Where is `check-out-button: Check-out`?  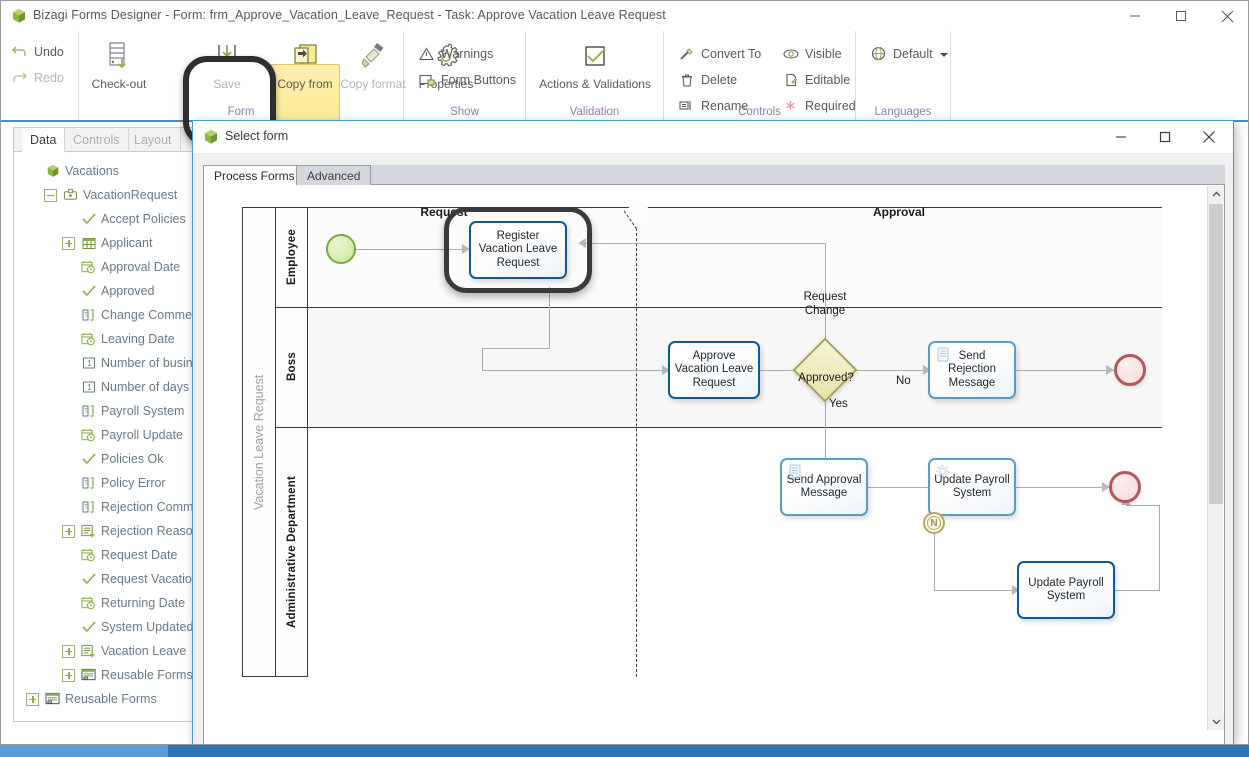 check-out-button: Check-out is located at coordinates (119, 73).